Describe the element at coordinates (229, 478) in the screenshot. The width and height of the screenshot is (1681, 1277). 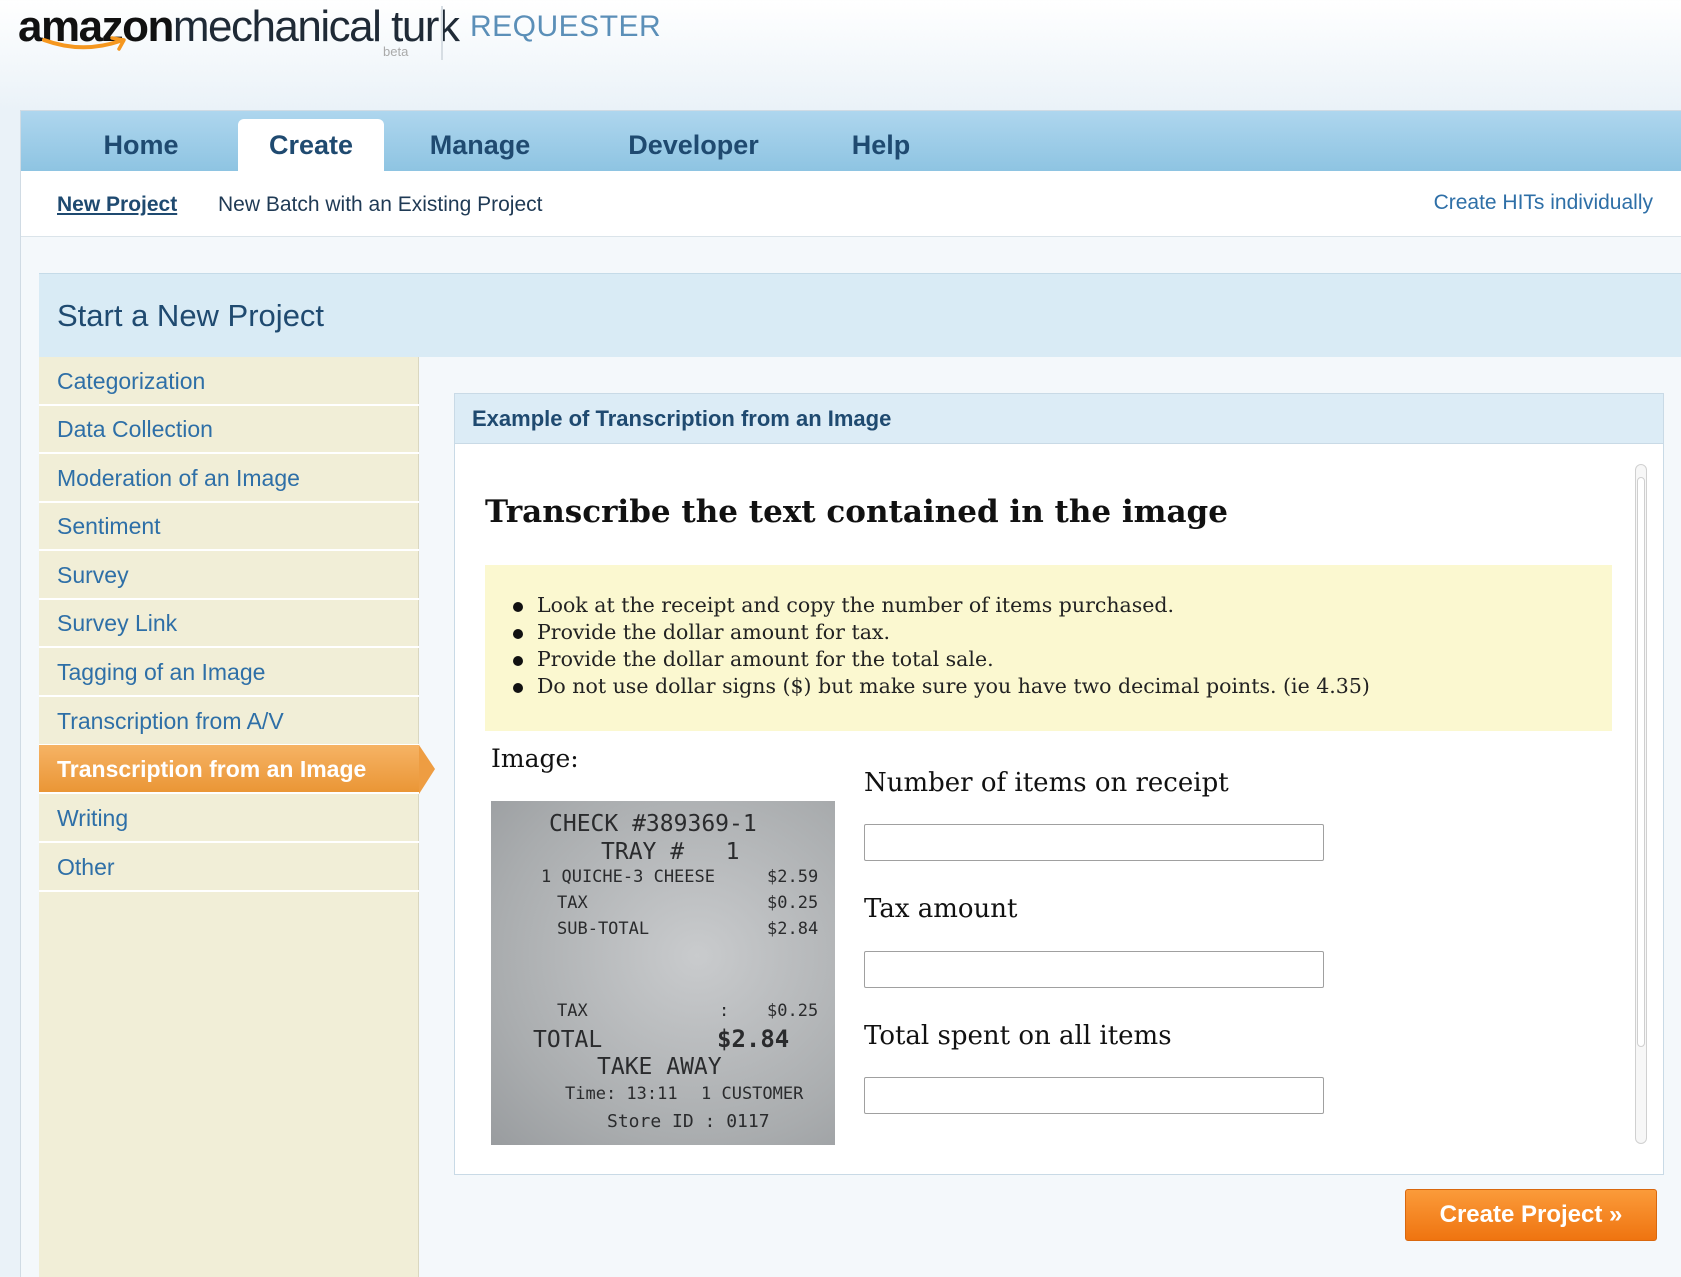
I see `sidebar-item-moderation-image: Moderation of an Image` at that location.